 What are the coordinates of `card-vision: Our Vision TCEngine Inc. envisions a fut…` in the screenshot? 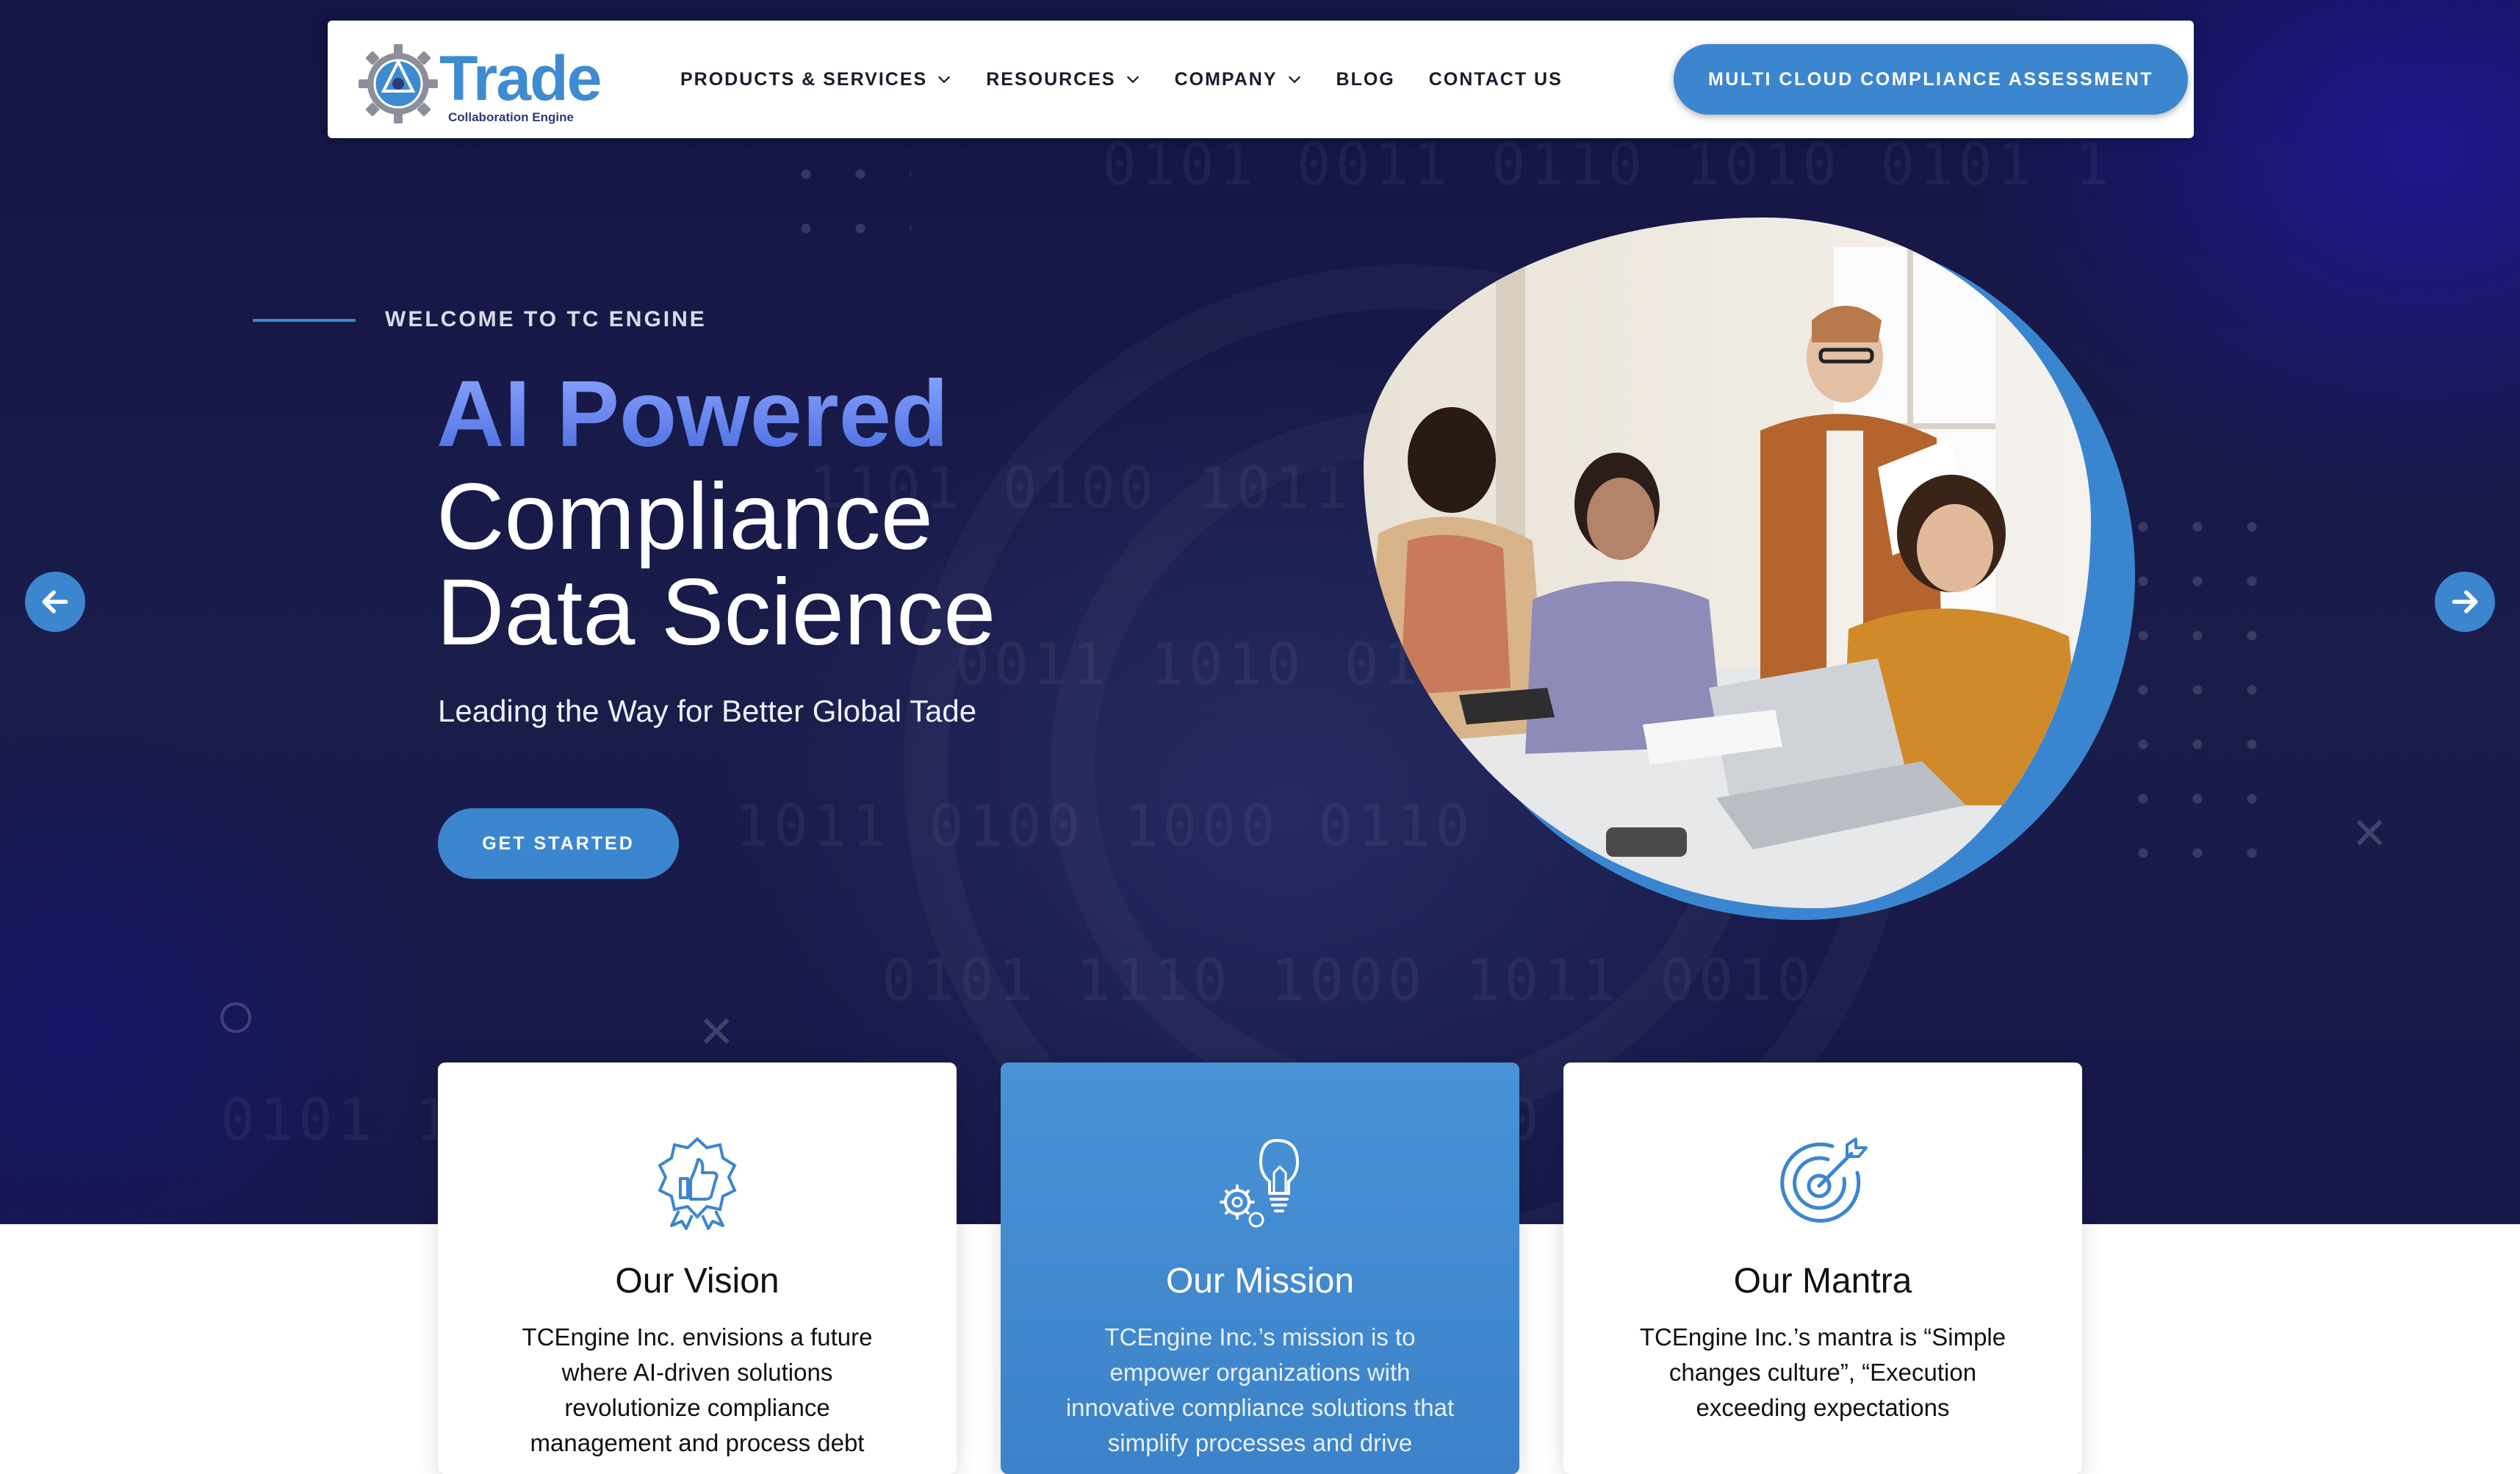 It's located at (697, 1268).